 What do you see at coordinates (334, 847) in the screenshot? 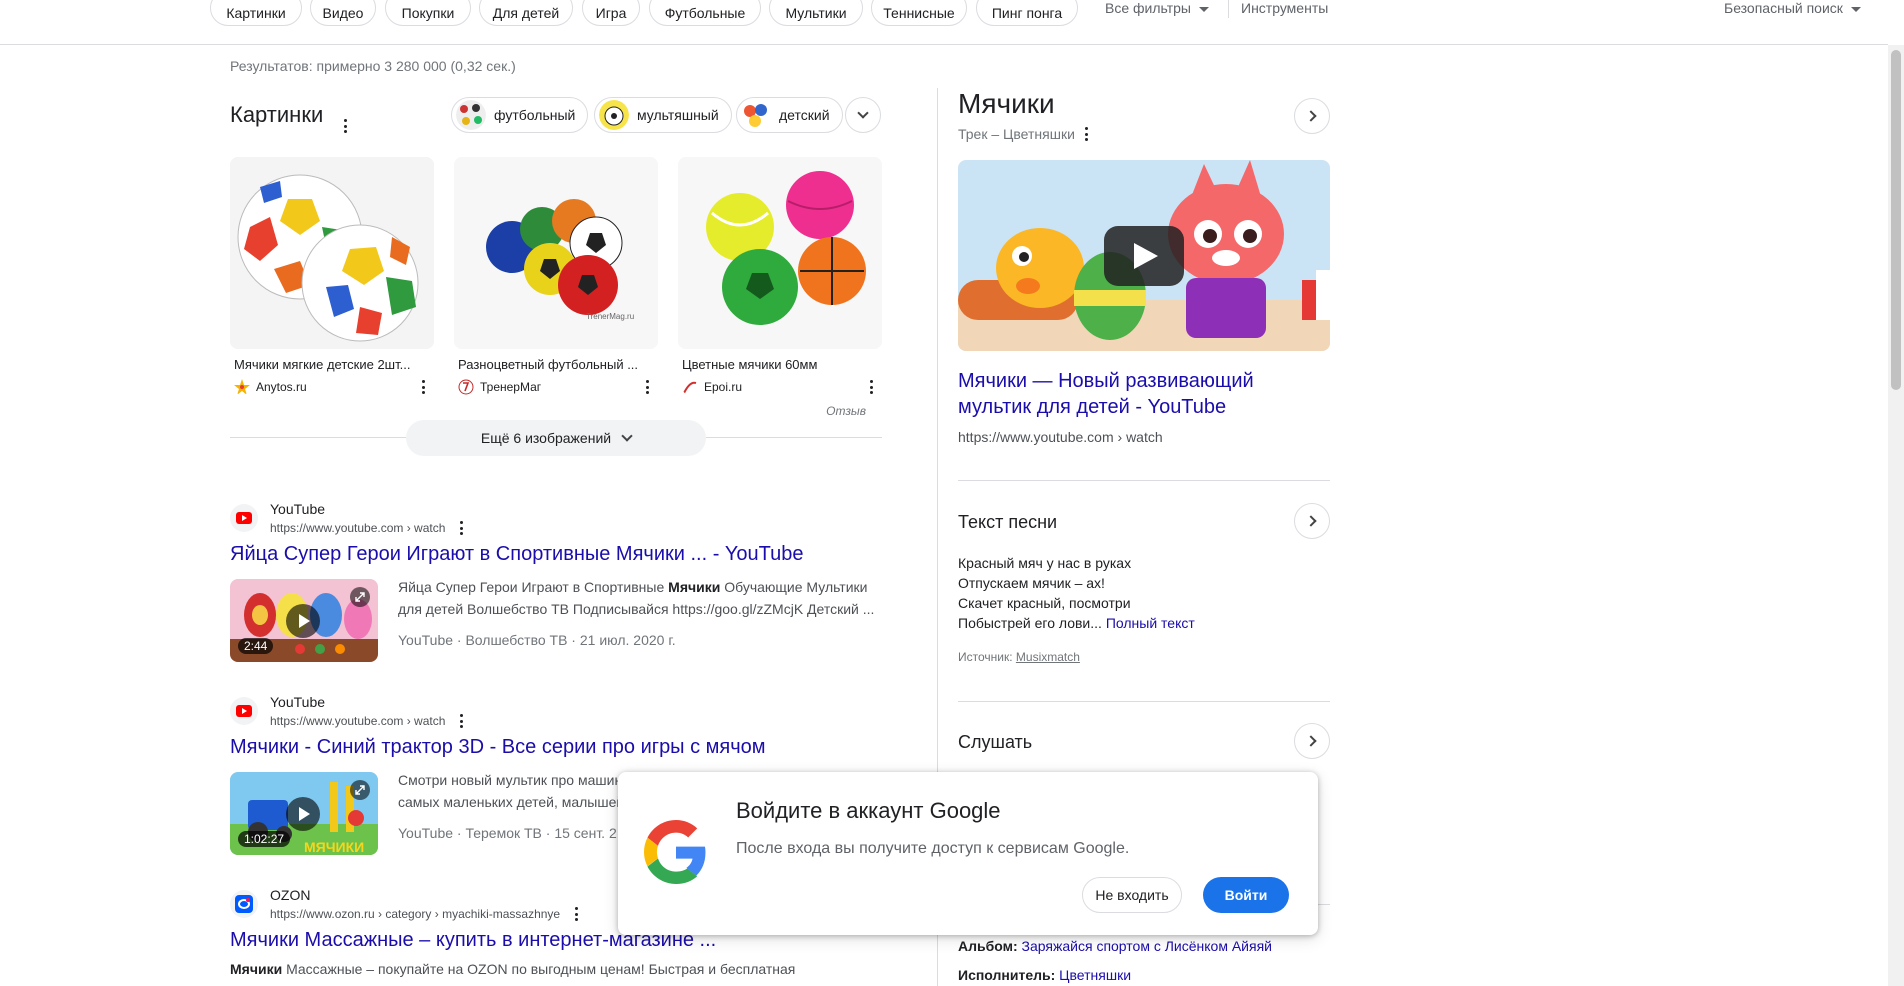
I see `thumb-title-text: МЯЧИКИ` at bounding box center [334, 847].